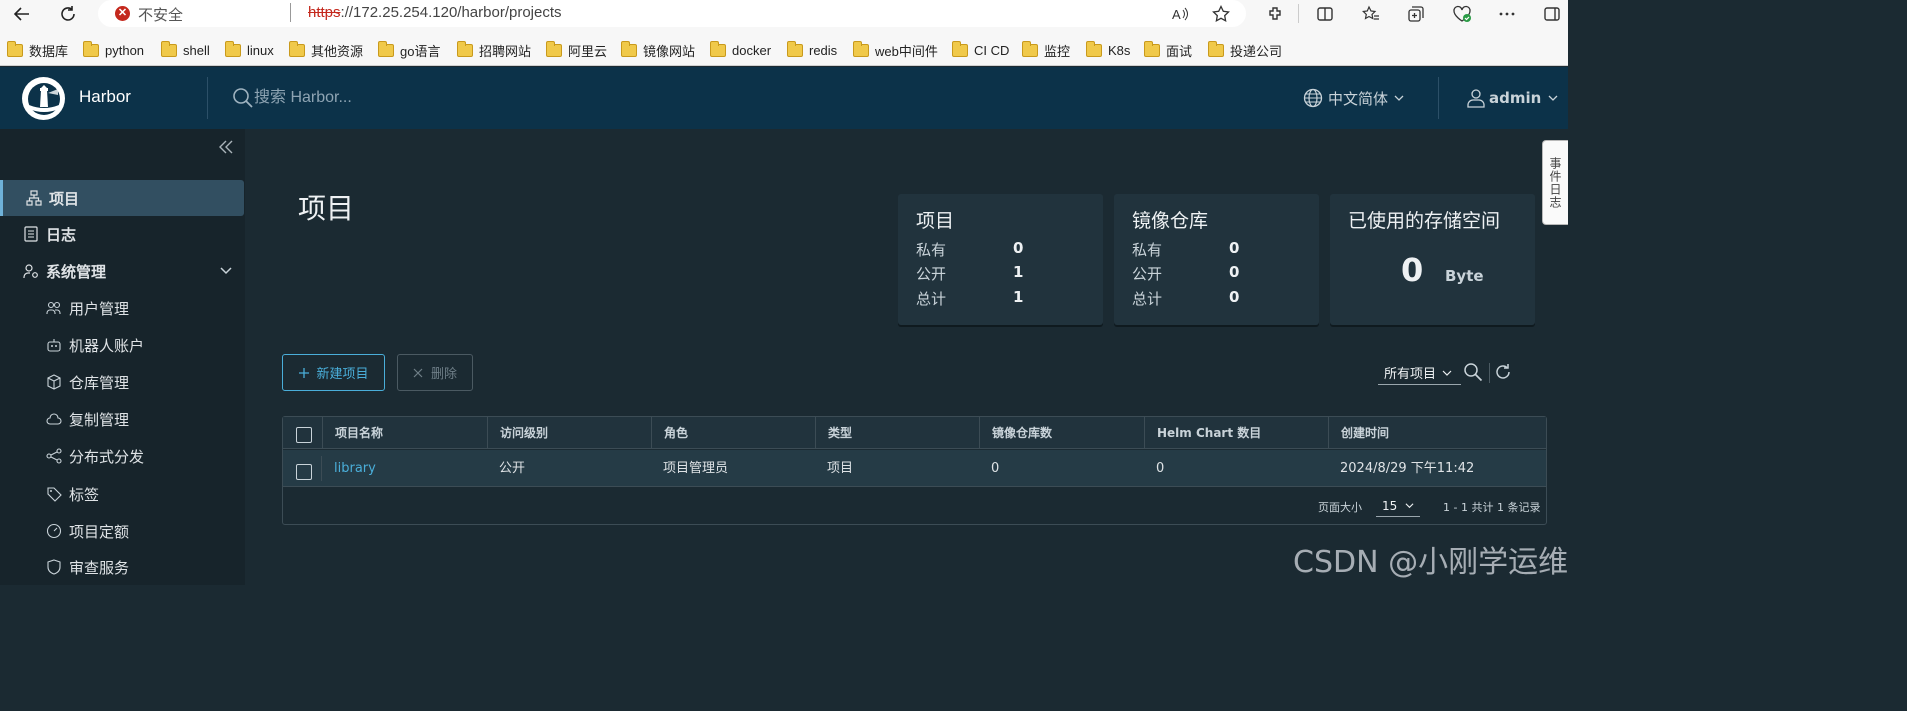 The width and height of the screenshot is (1907, 711). I want to click on pagination-info: 1 - 1 共计 1 条记录, so click(1492, 507).